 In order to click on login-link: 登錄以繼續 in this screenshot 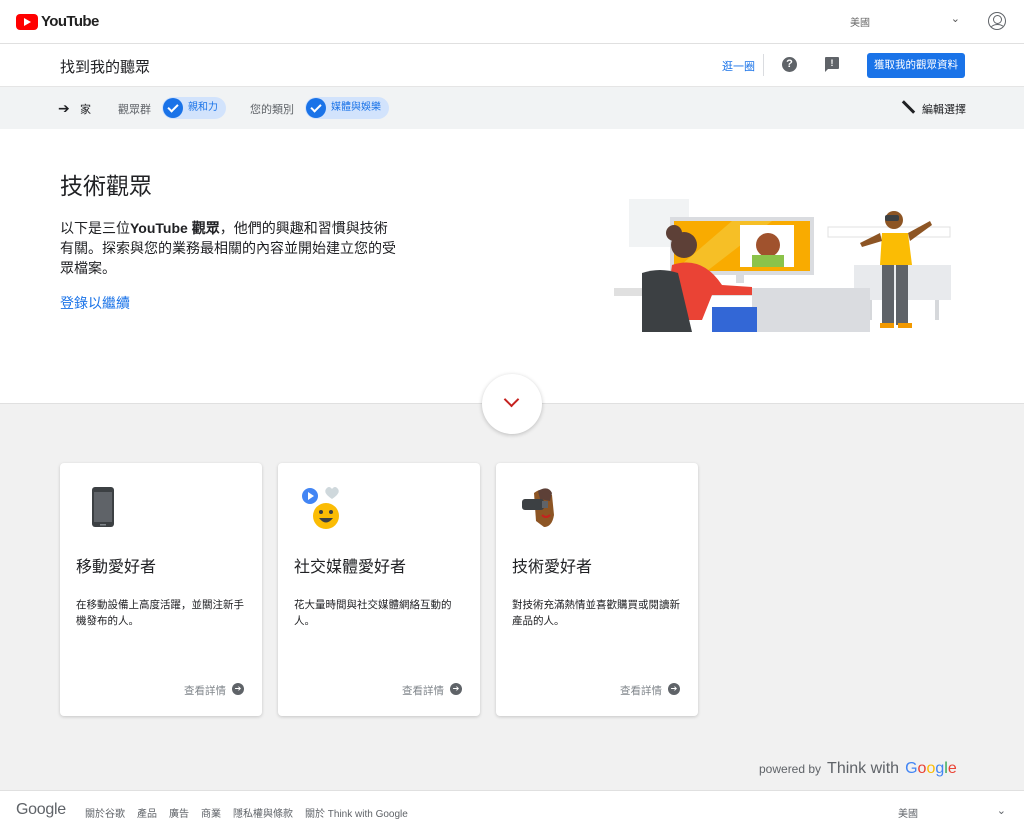, I will do `click(95, 303)`.